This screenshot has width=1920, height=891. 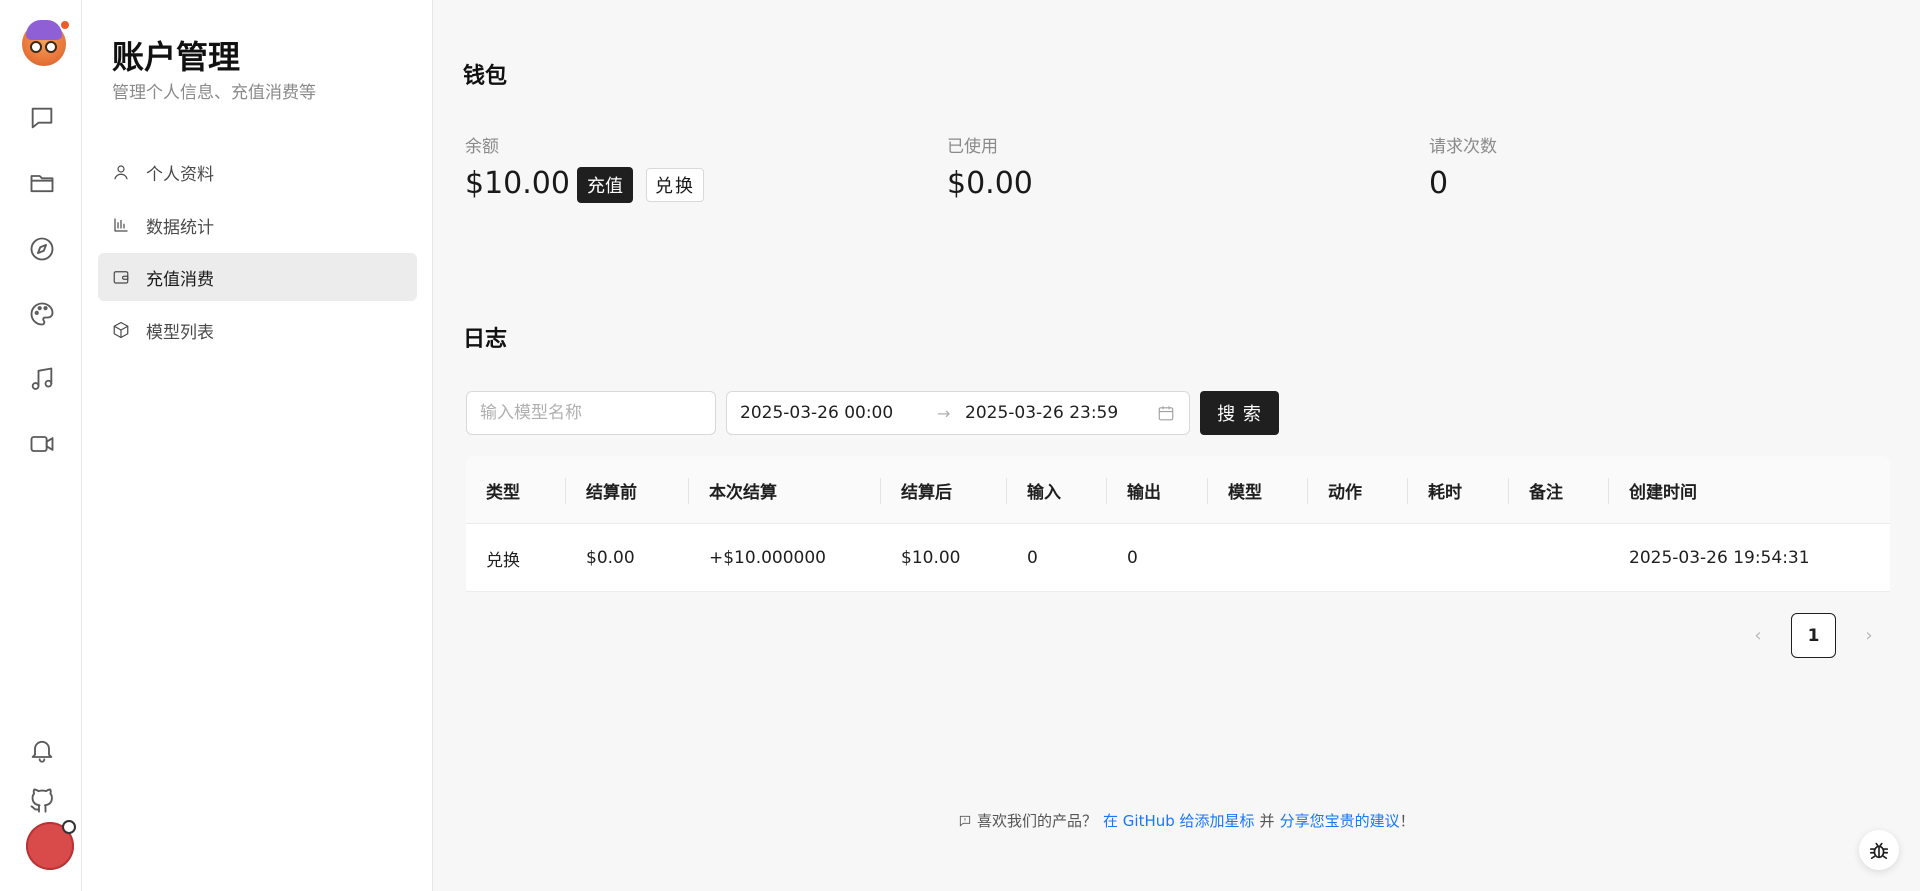 I want to click on chat-icon, so click(x=42, y=118).